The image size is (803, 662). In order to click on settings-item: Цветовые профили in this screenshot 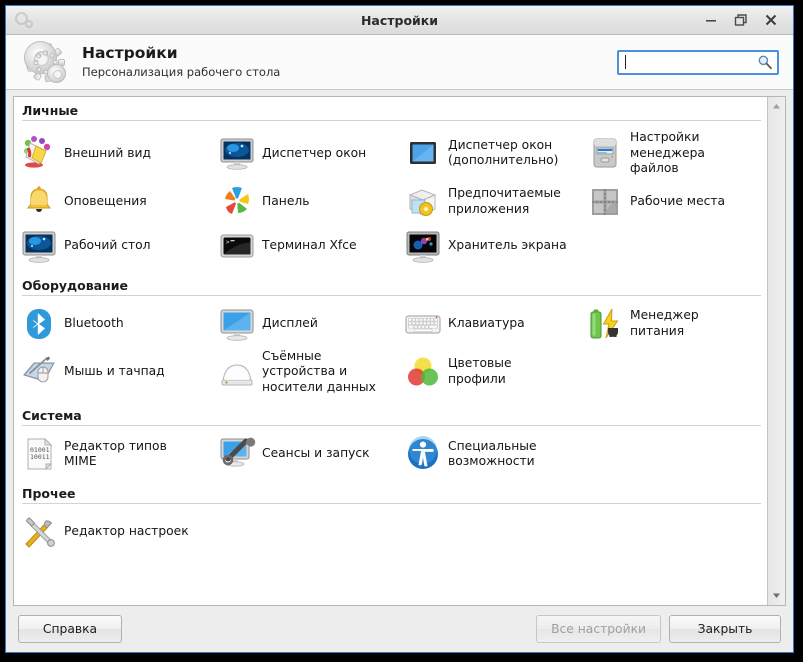, I will do `click(489, 372)`.